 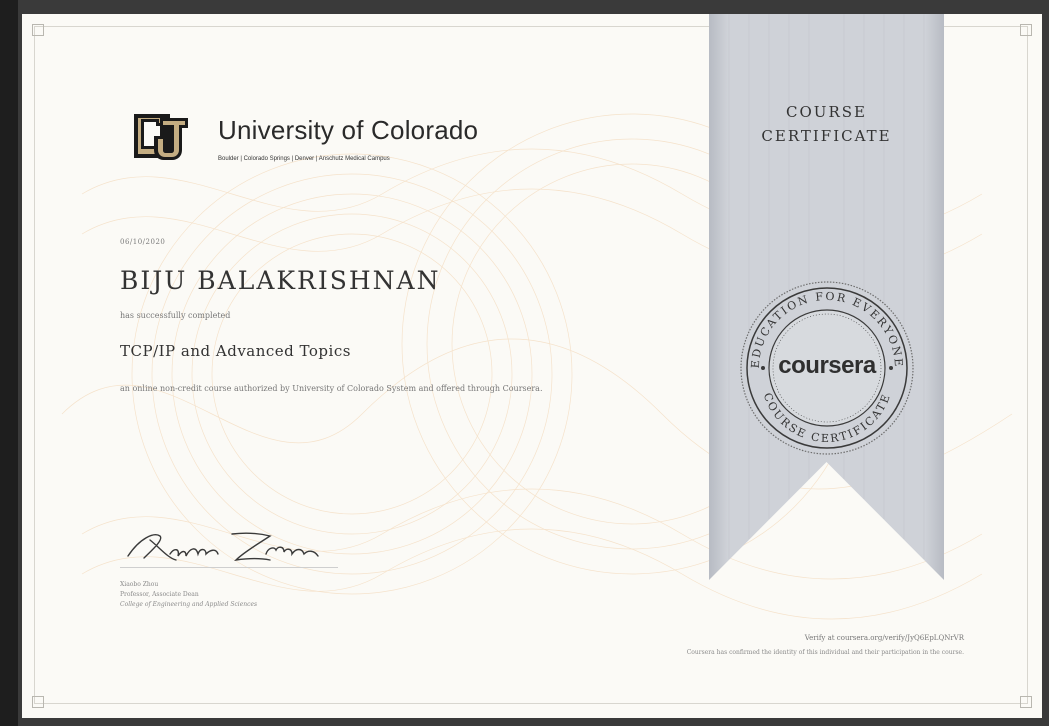 I want to click on seal-bottom-text: COURSE CERTIFICATE, so click(x=826, y=418).